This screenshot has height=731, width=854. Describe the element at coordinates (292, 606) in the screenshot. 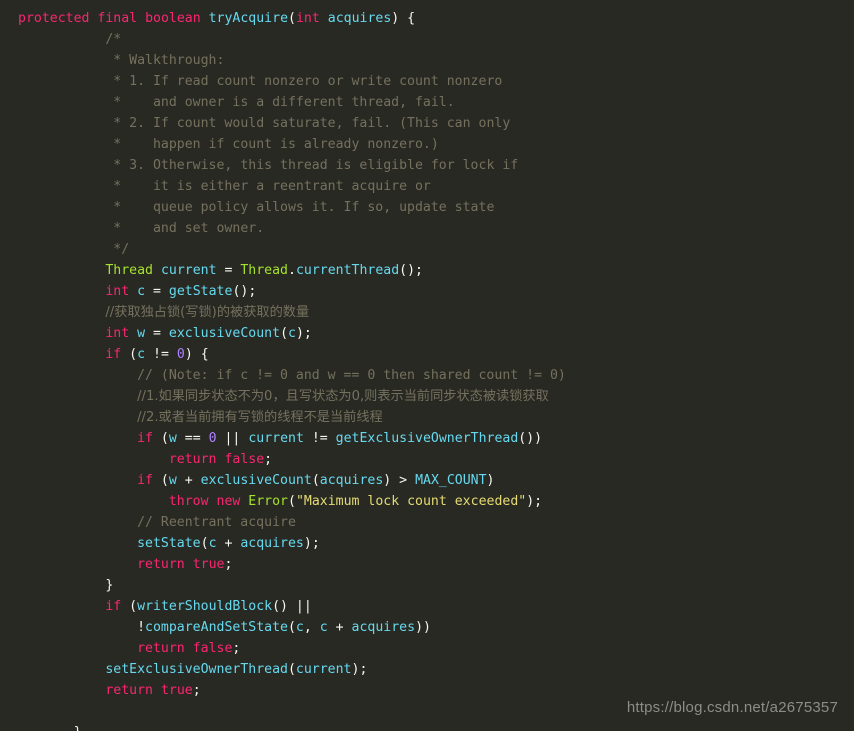

I see `code-token: () ||` at that location.